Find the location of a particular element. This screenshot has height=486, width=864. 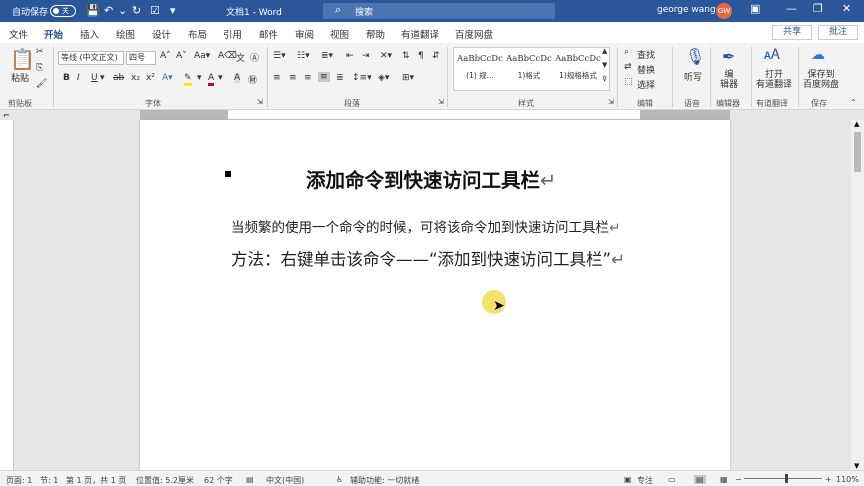

align-left-icon: ≡ is located at coordinates (277, 78).